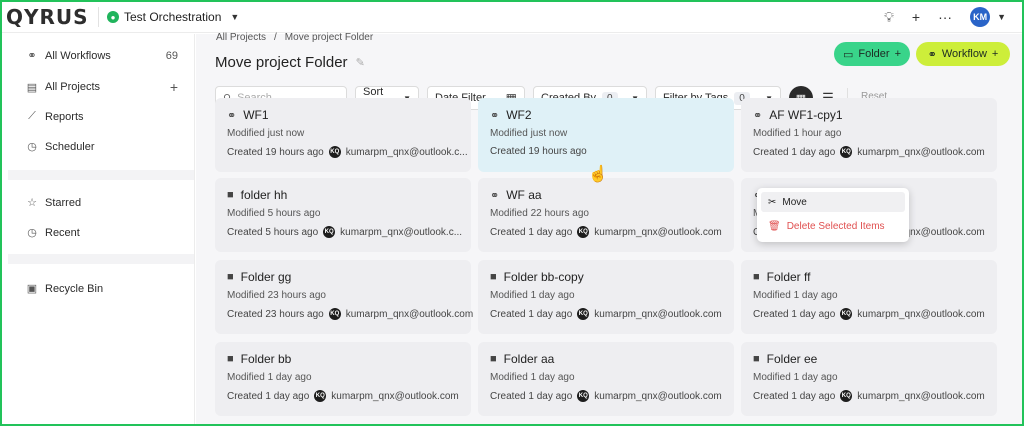 The width and height of the screenshot is (1024, 426). What do you see at coordinates (774, 226) in the screenshot?
I see `trash-icon: 🗑︎` at bounding box center [774, 226].